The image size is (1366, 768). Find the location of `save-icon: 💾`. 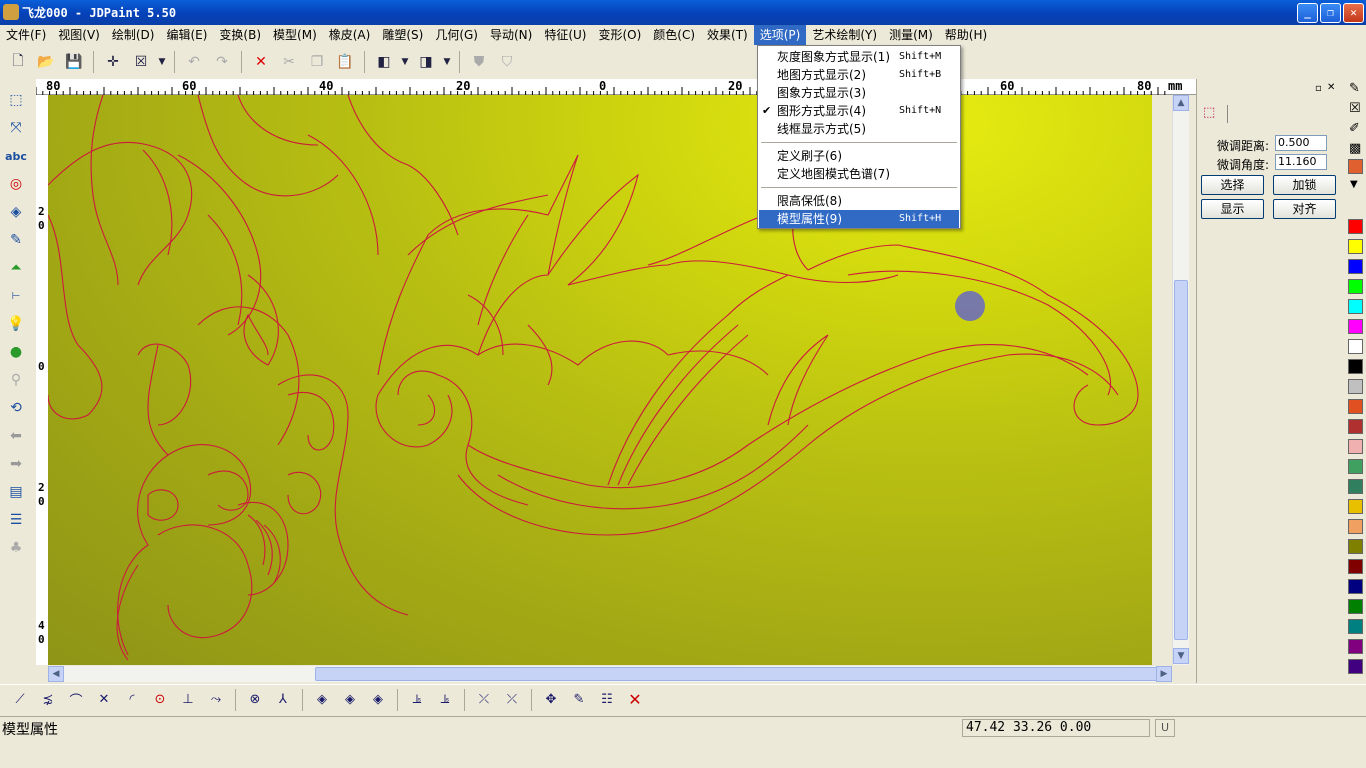

save-icon: 💾 is located at coordinates (74, 62).